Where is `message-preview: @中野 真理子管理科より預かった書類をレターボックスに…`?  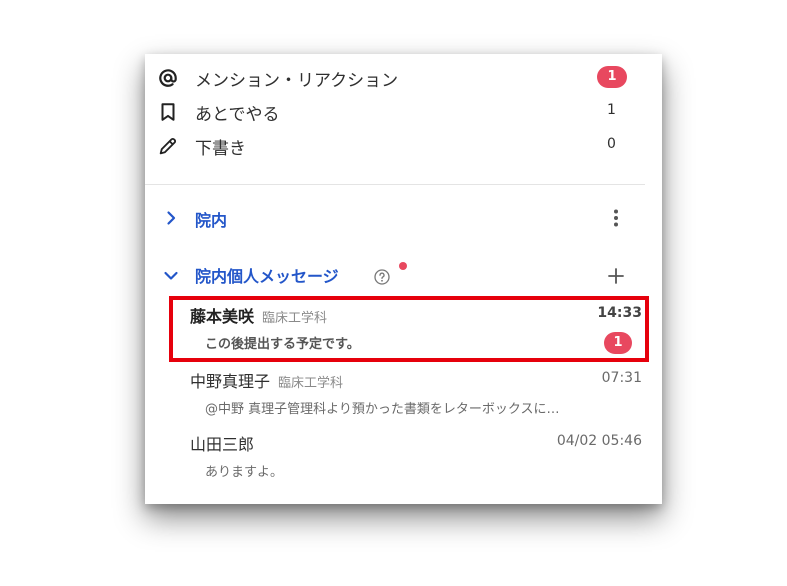 message-preview: @中野 真理子管理科より預かった書類をレターボックスに… is located at coordinates (382, 409).